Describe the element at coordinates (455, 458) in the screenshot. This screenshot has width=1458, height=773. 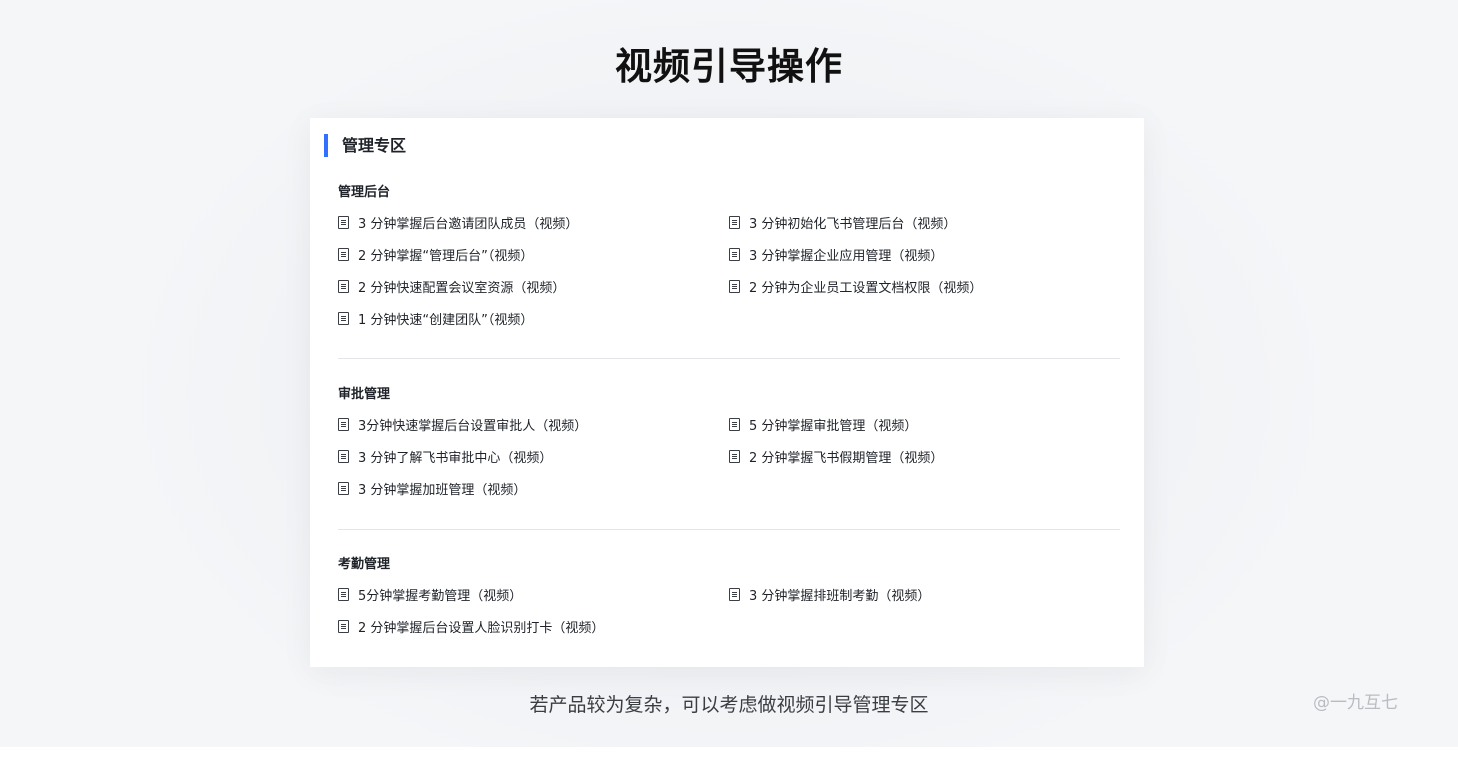
I see `video-link-label: 3 分钟了解飞书审批中心（视频）` at that location.